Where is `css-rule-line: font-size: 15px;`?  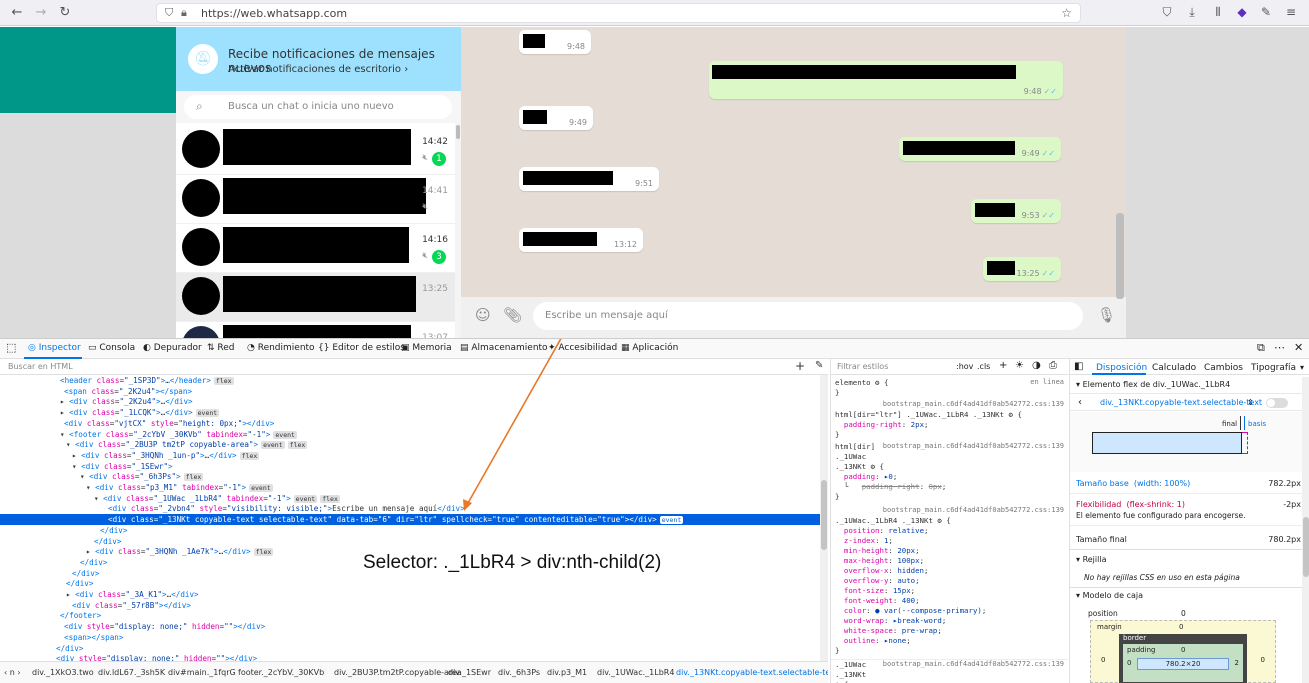
css-rule-line: font-size: 15px; is located at coordinates (875, 591).